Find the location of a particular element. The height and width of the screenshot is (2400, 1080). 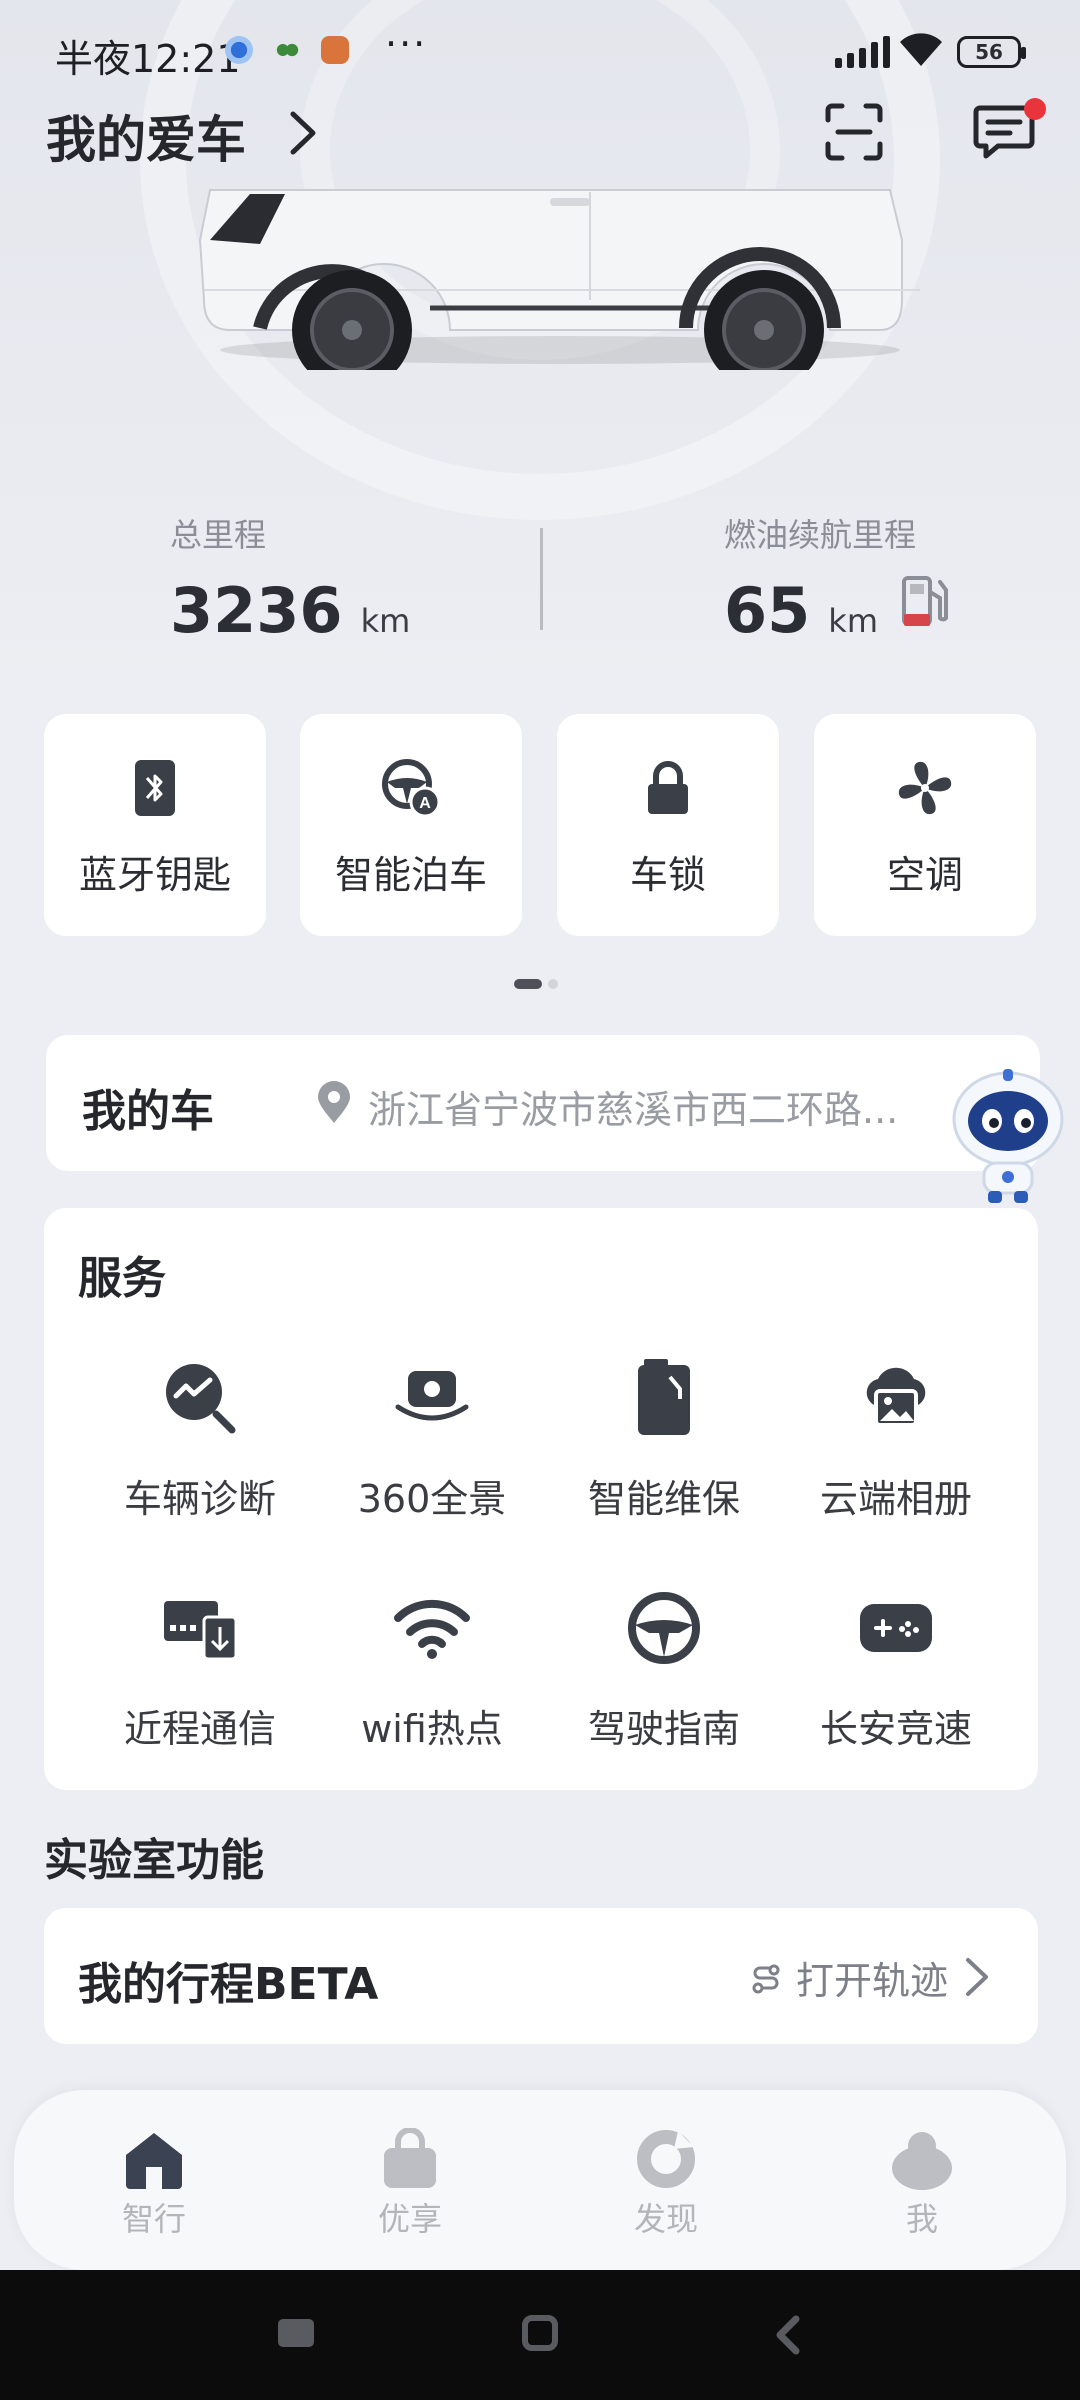

page-dot-active is located at coordinates (528, 984).